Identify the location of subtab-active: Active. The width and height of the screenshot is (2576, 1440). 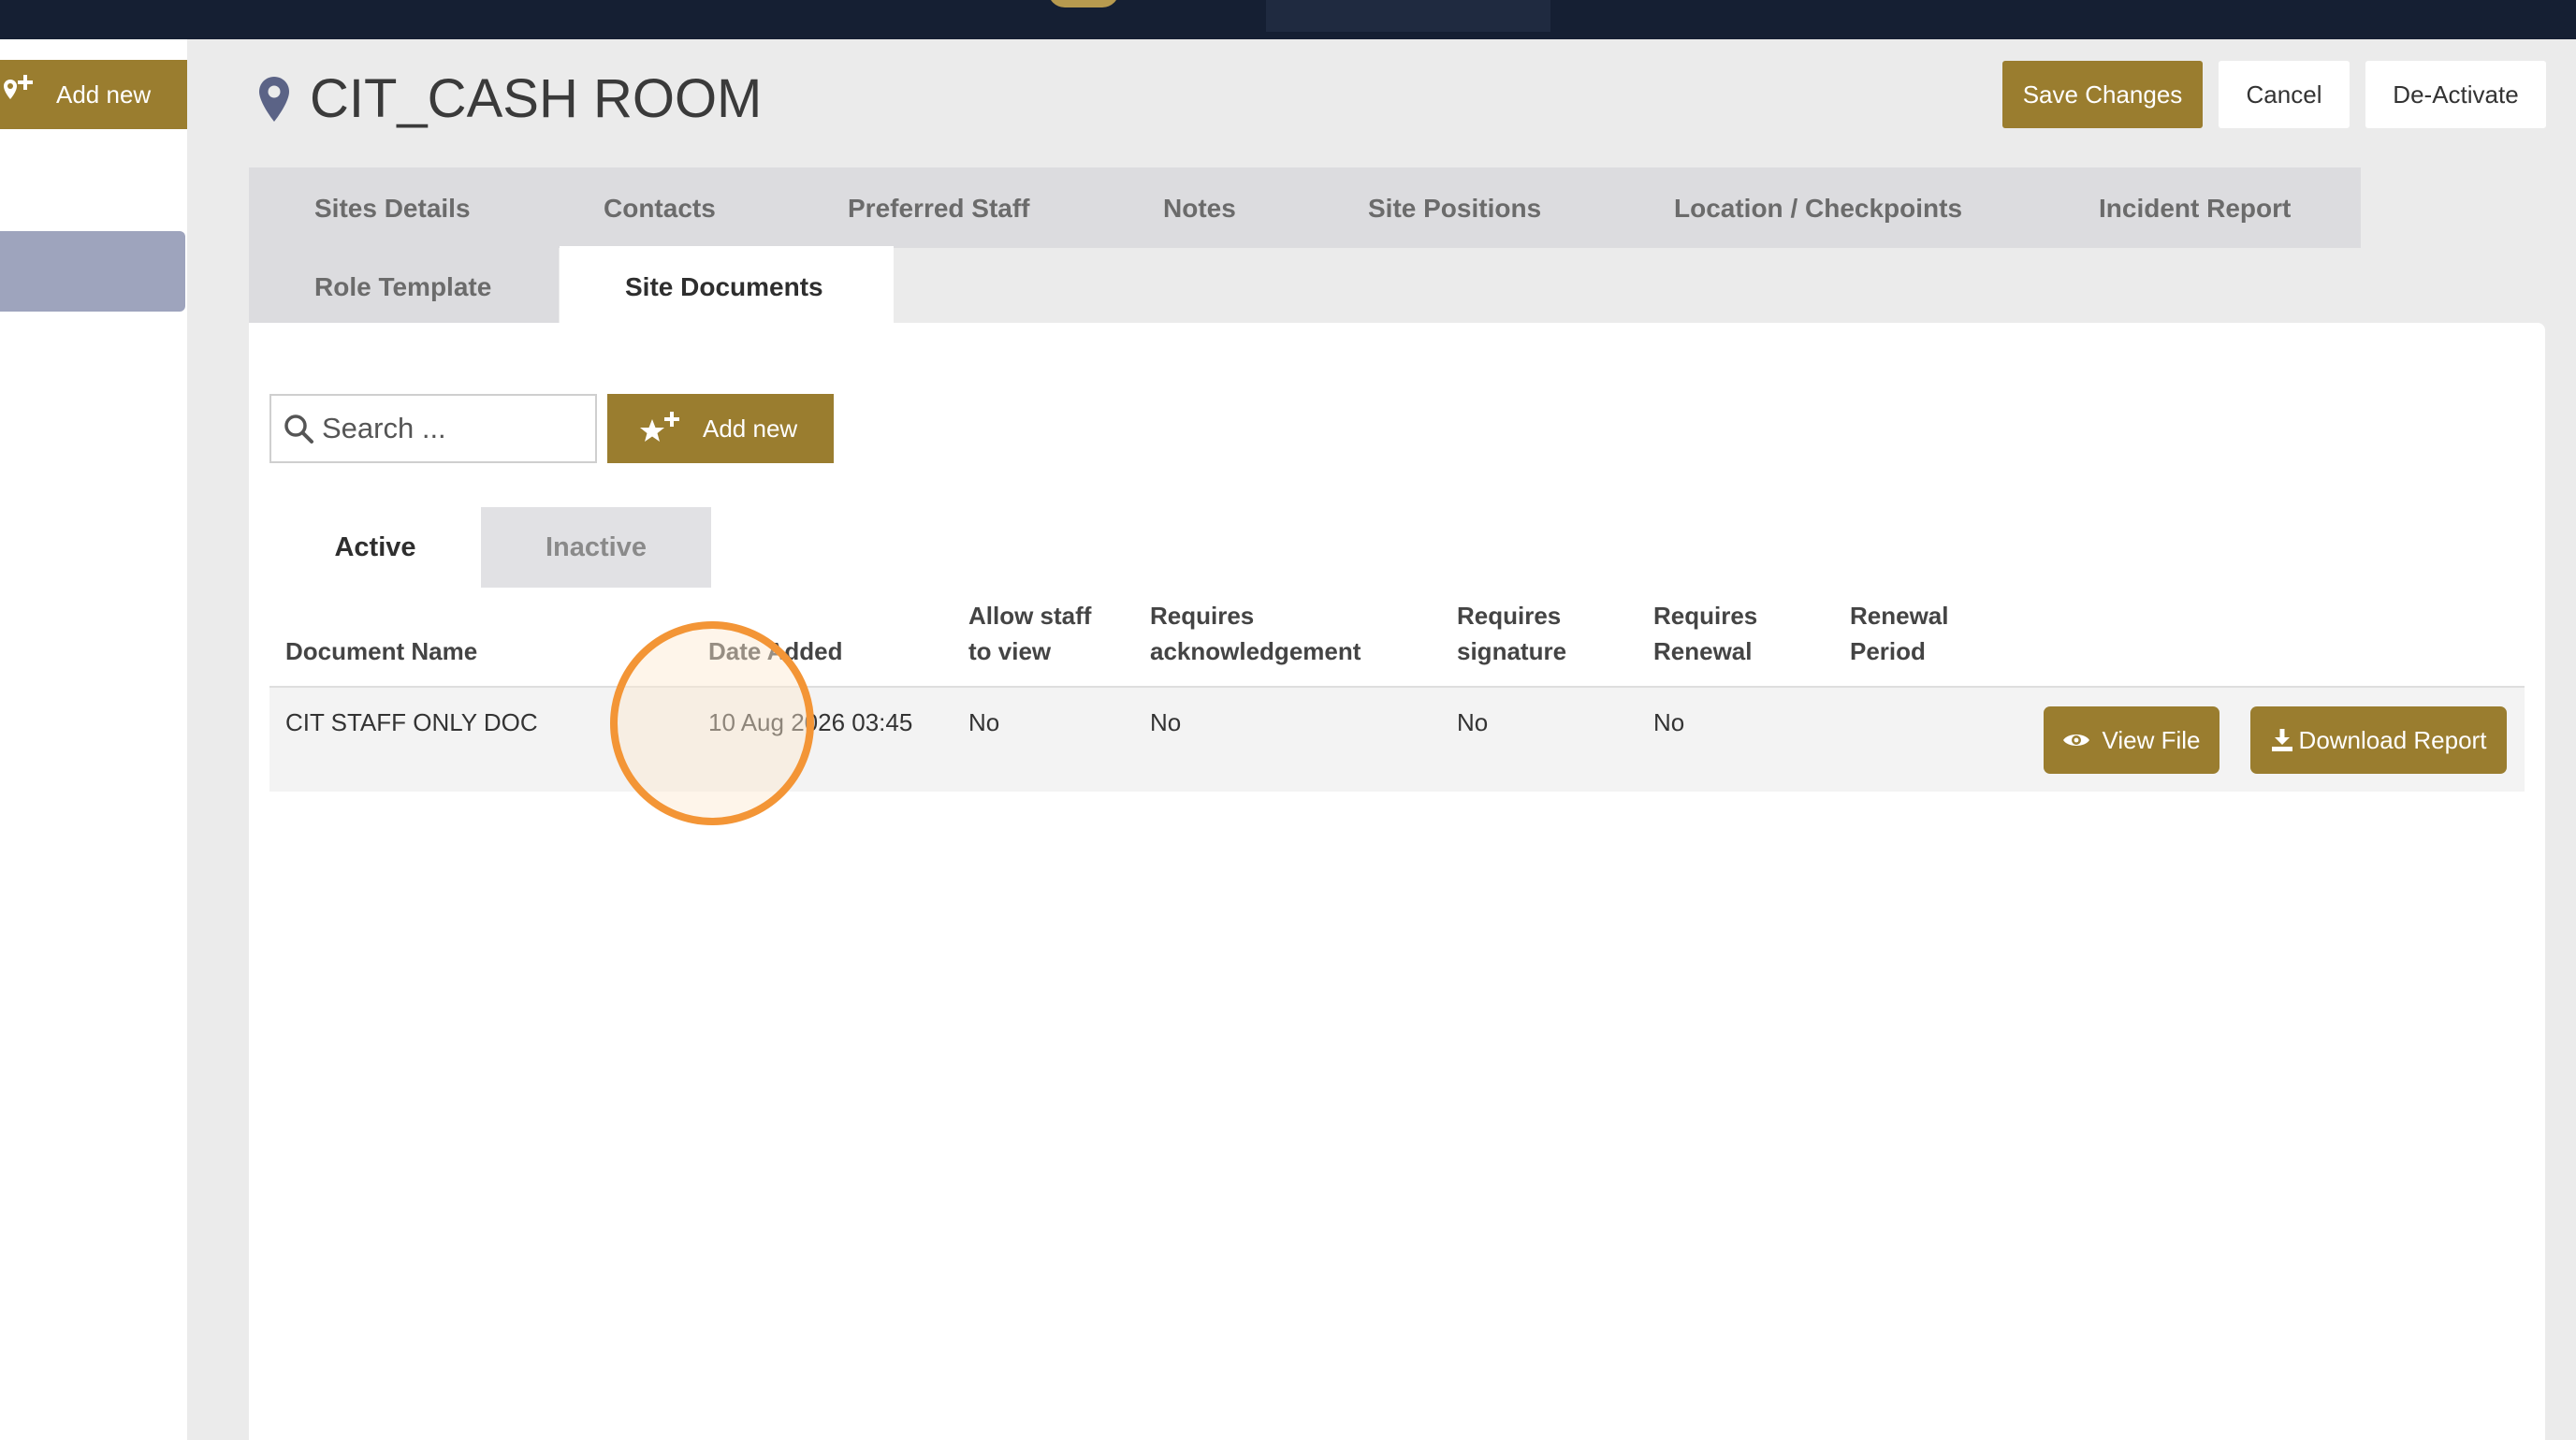
(375, 547).